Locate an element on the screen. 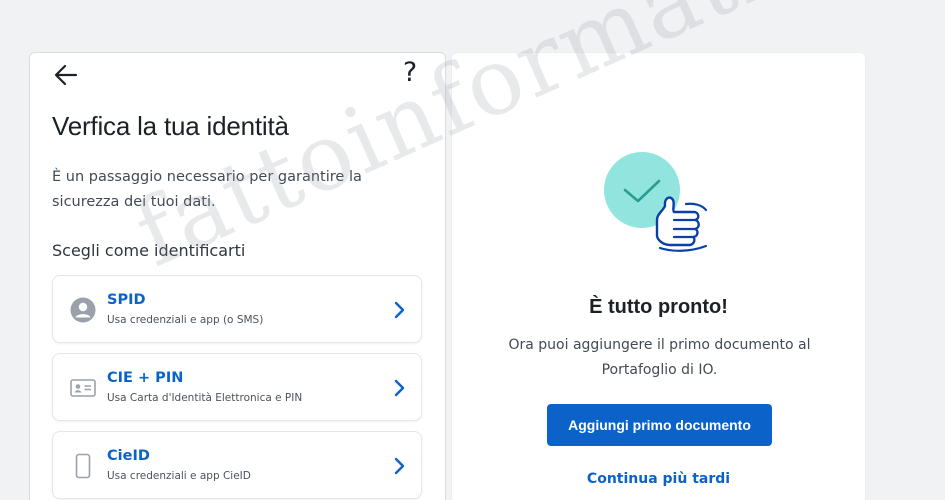  back-arrow-icon is located at coordinates (66, 75).